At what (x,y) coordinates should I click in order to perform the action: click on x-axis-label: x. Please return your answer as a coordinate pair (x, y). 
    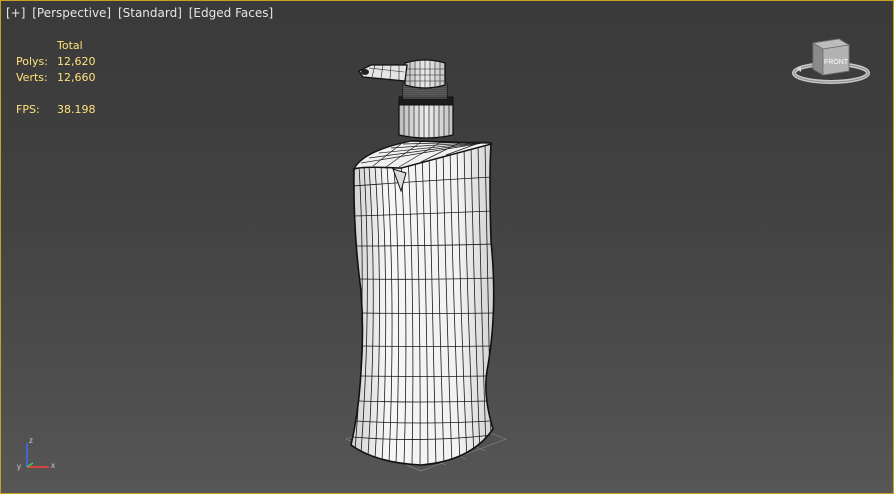
    Looking at the image, I should click on (53, 465).